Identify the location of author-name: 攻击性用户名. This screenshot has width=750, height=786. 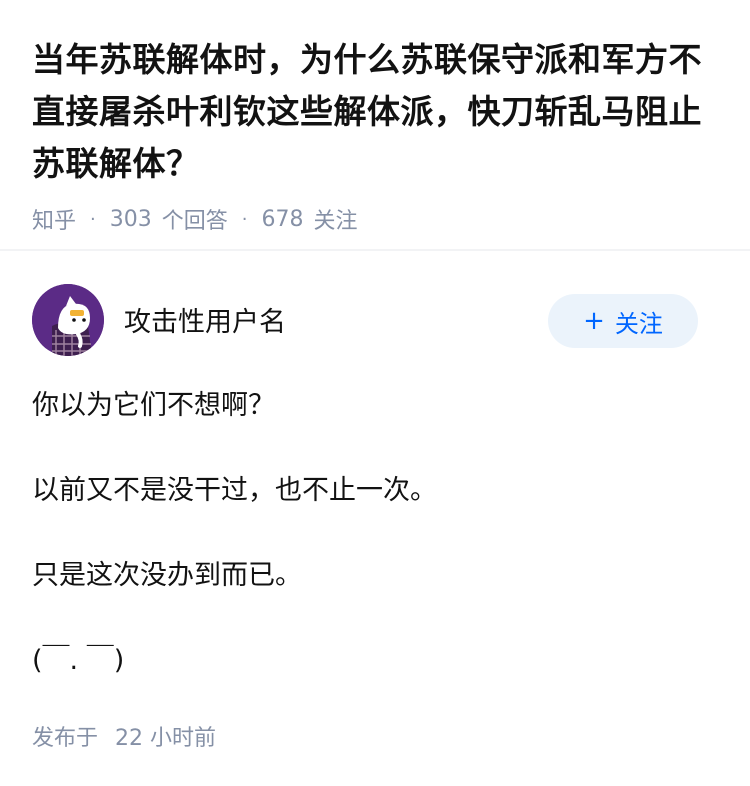
(205, 319).